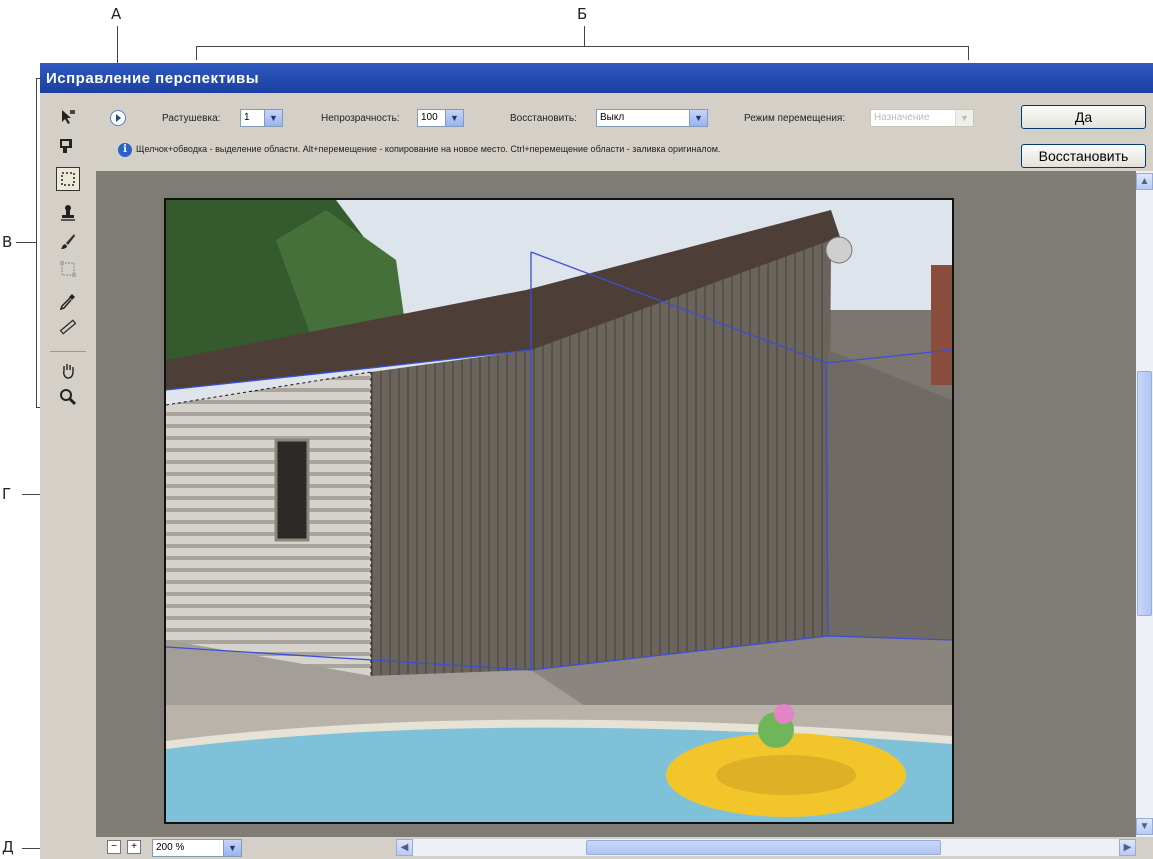  Describe the element at coordinates (21, 242) in the screenshot. I see `callout-v-tick` at that location.